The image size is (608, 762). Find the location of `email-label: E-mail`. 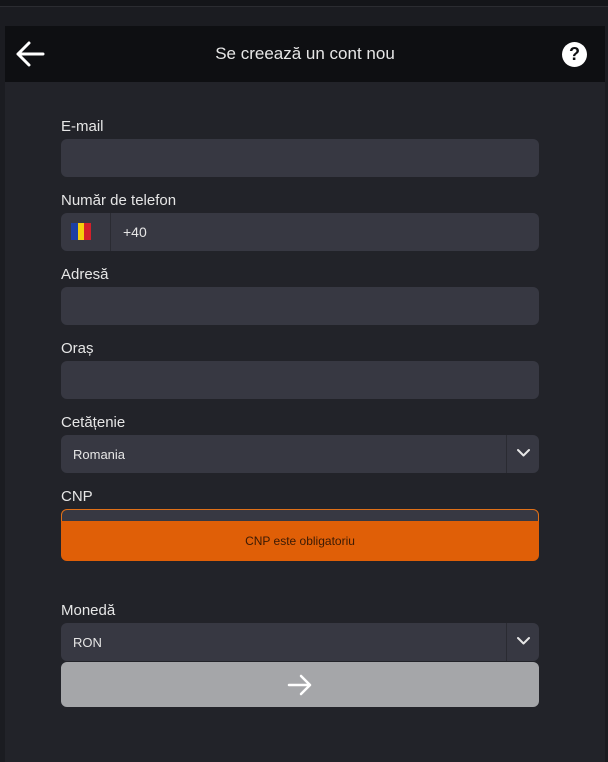

email-label: E-mail is located at coordinates (82, 126).